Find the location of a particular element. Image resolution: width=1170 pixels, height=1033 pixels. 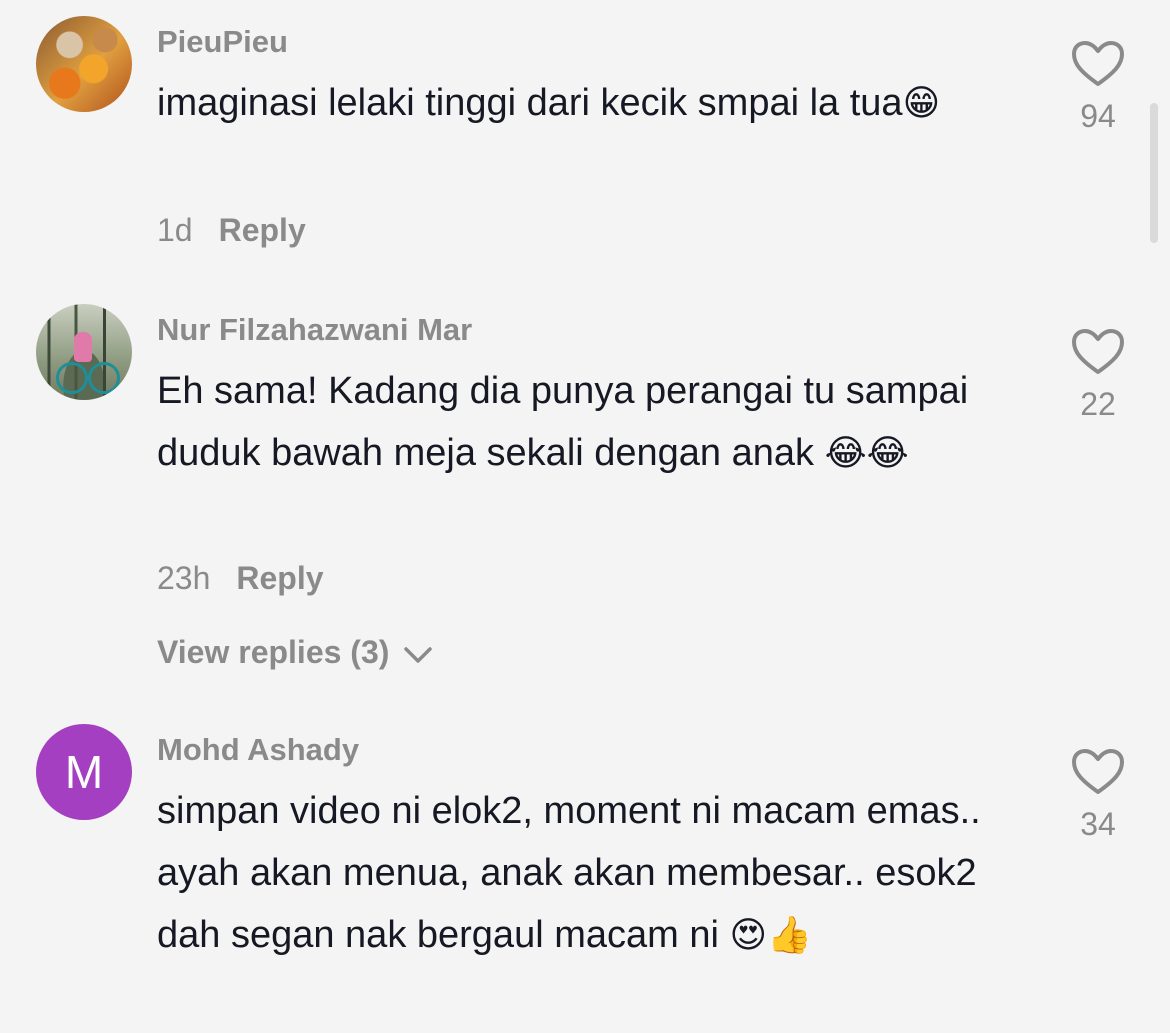

emoji: 😂😂 is located at coordinates (866, 453).